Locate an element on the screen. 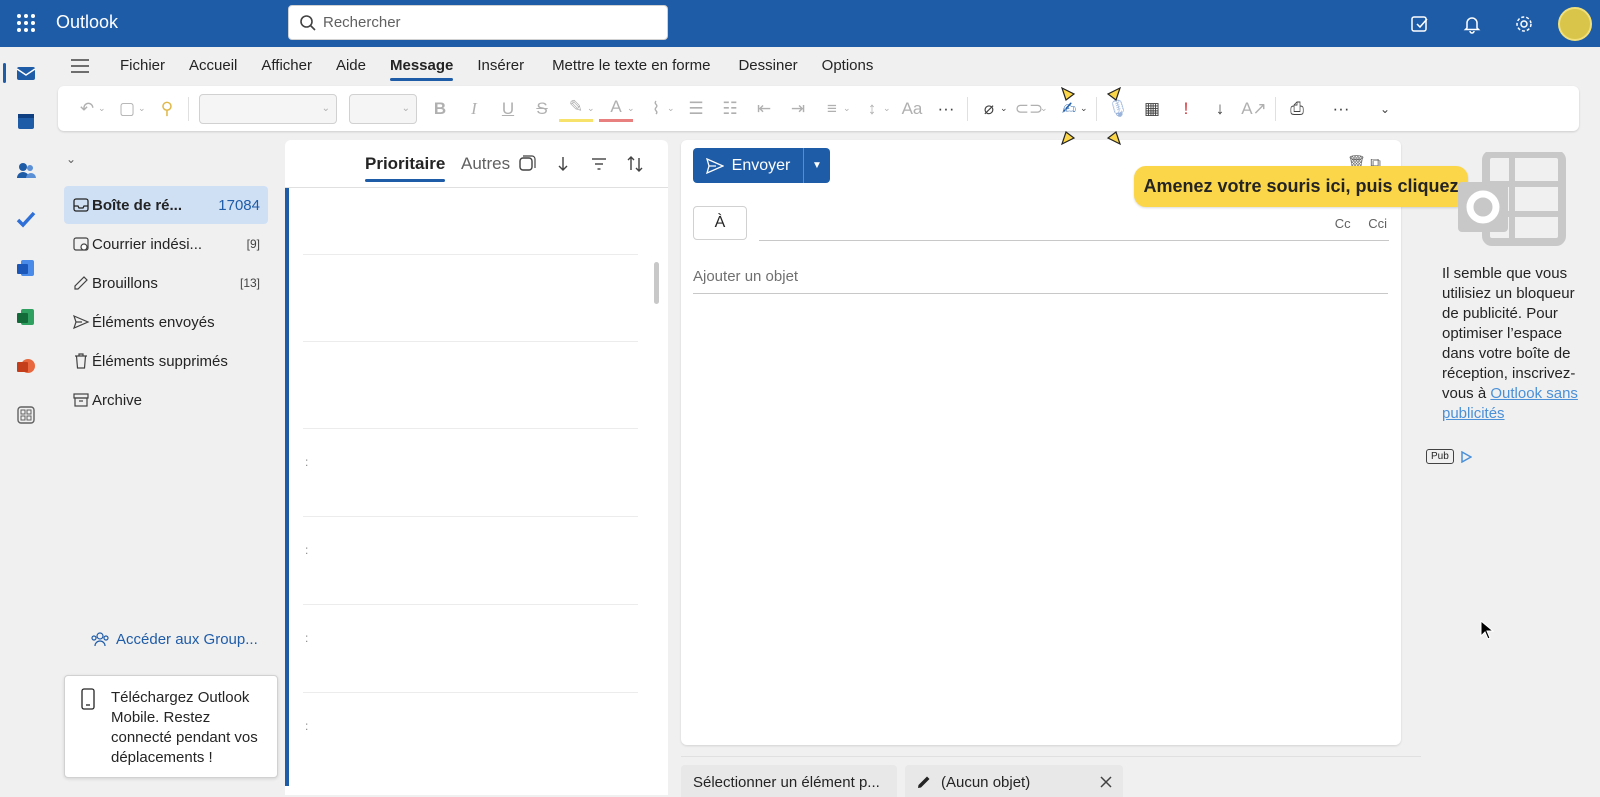  tab-afficher: Afficher is located at coordinates (286, 66).